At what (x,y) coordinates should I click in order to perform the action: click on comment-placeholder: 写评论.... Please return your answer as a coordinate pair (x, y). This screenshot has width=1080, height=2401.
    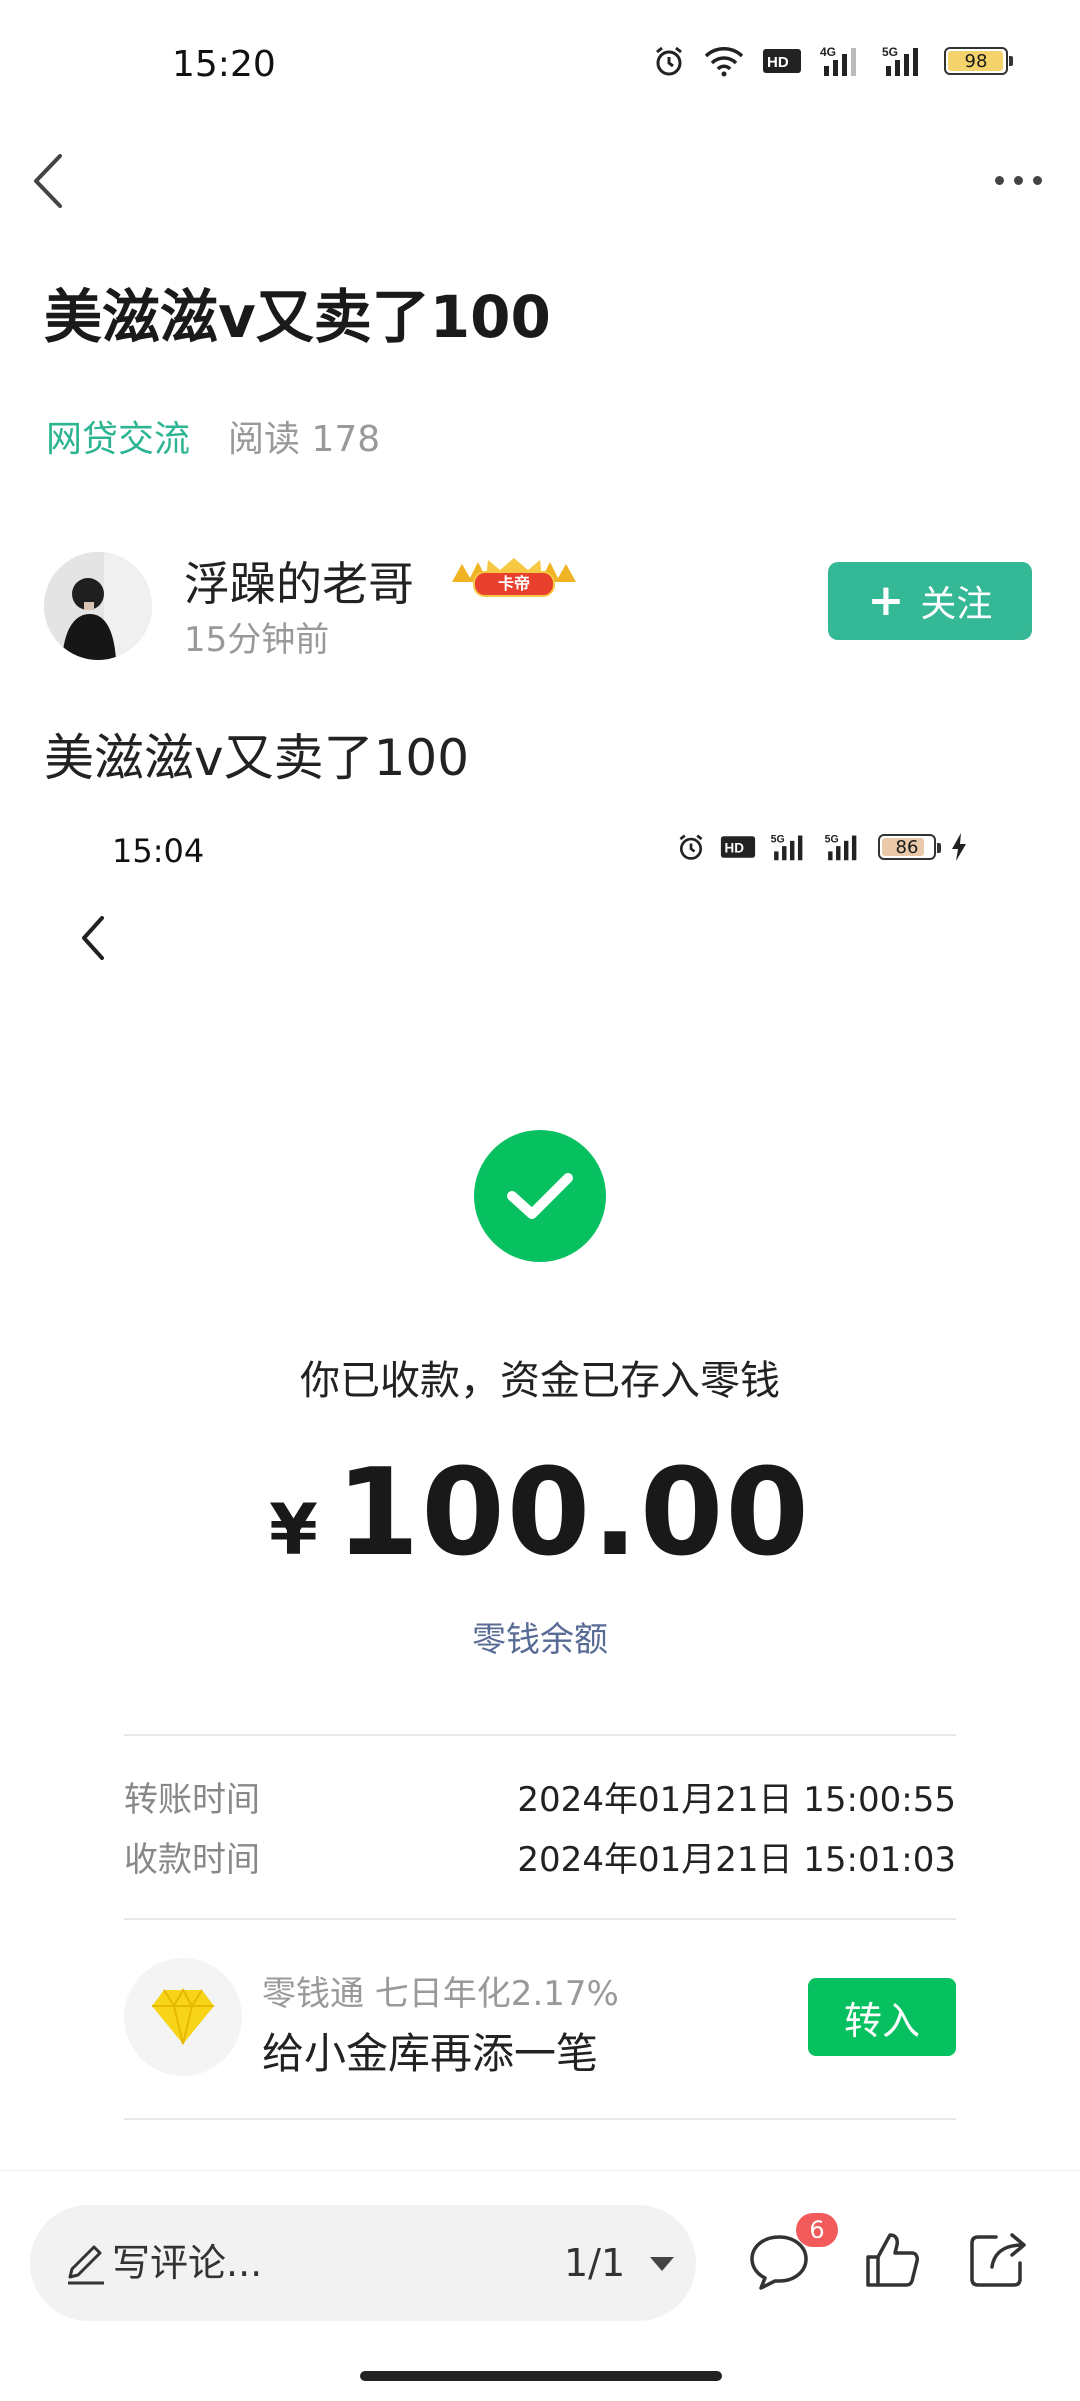
    Looking at the image, I should click on (187, 2263).